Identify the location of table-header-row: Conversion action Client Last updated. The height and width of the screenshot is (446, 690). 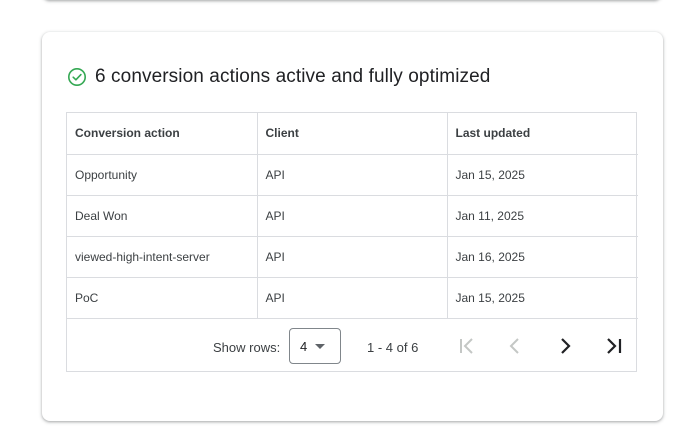
(352, 134).